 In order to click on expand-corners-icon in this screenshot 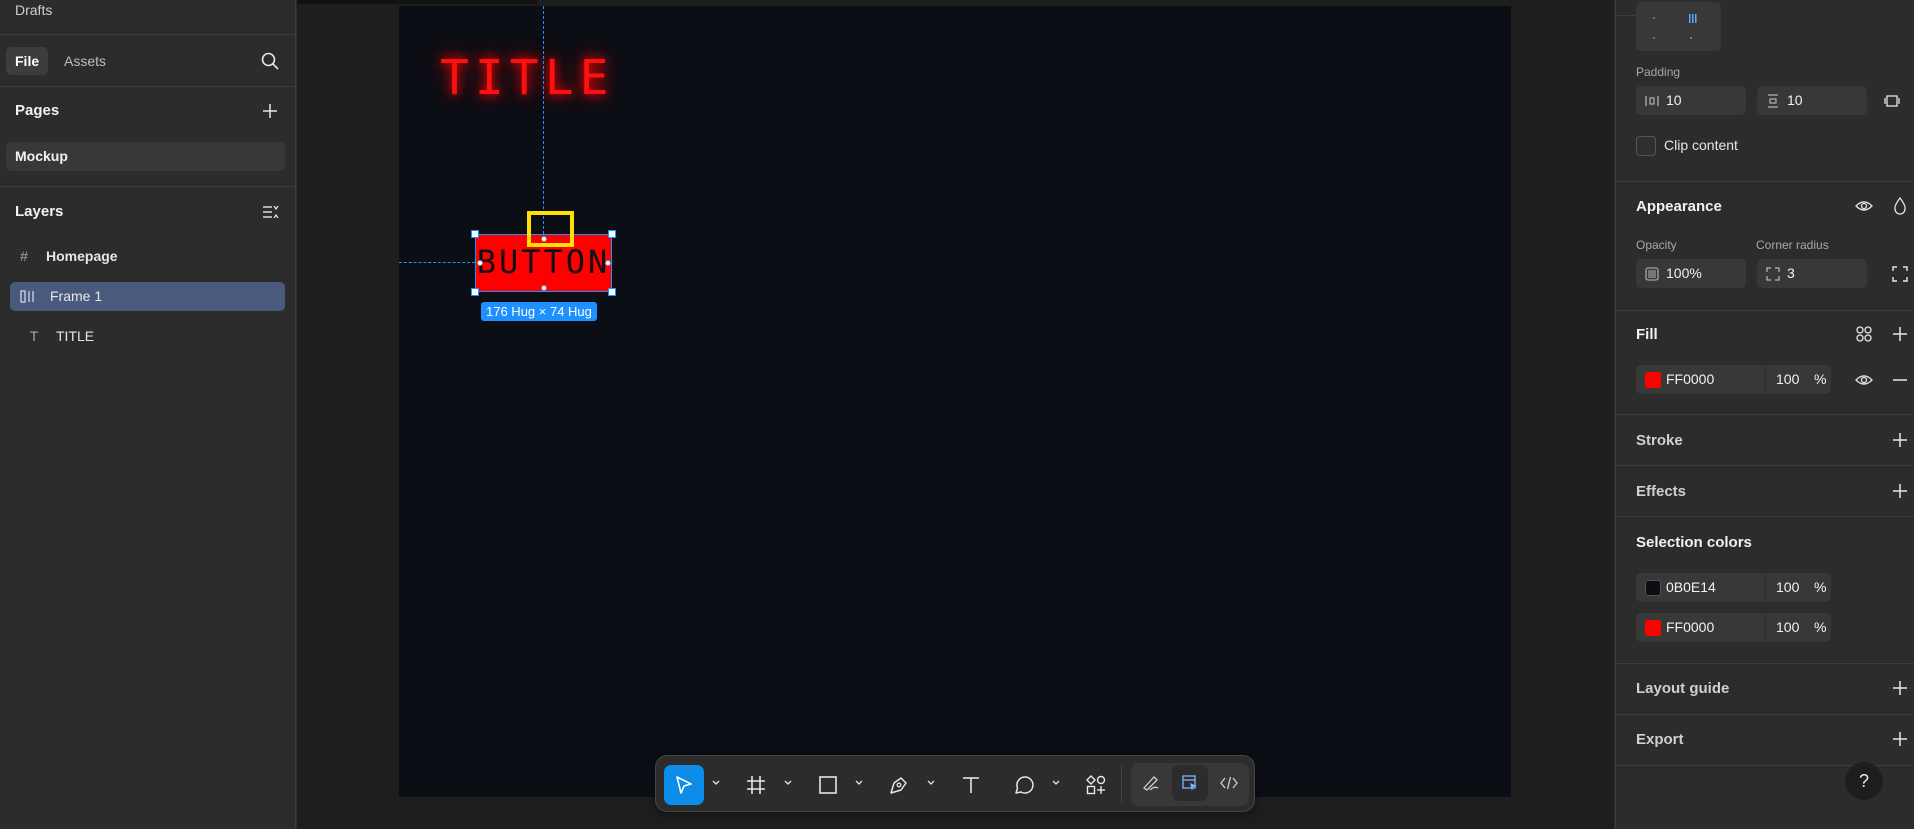, I will do `click(1900, 274)`.